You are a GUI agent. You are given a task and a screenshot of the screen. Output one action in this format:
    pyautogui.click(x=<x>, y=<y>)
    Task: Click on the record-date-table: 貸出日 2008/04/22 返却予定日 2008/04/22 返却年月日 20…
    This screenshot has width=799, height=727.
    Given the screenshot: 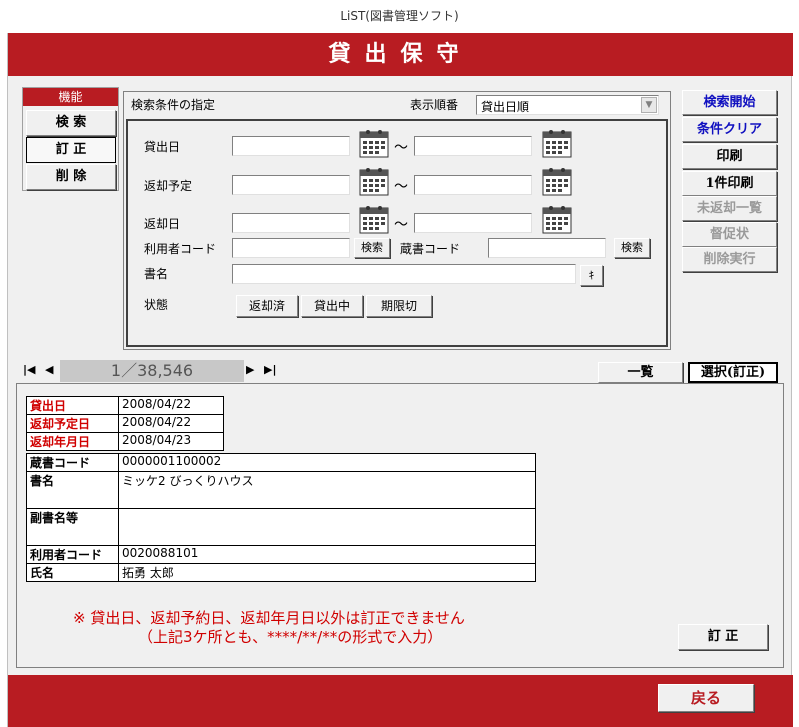 What is the action you would take?
    pyautogui.click(x=125, y=423)
    